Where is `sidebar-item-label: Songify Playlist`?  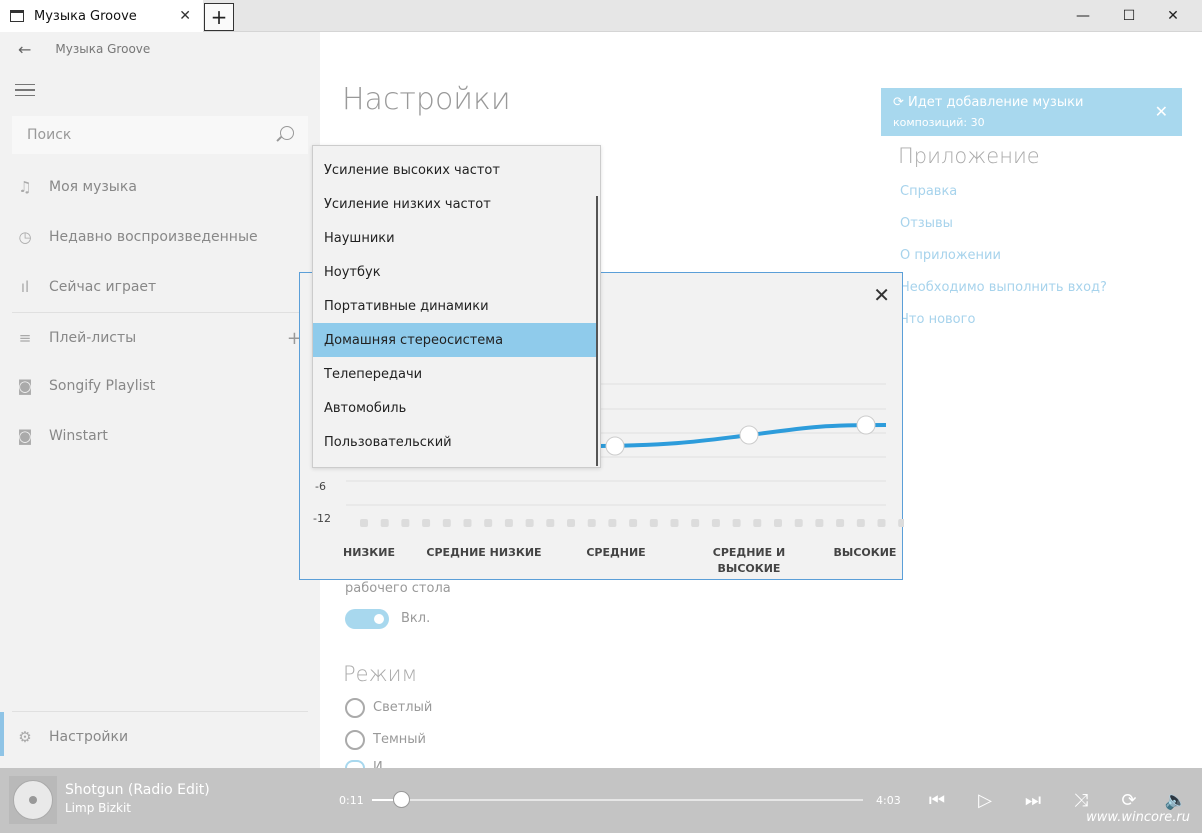
sidebar-item-label: Songify Playlist is located at coordinates (102, 386).